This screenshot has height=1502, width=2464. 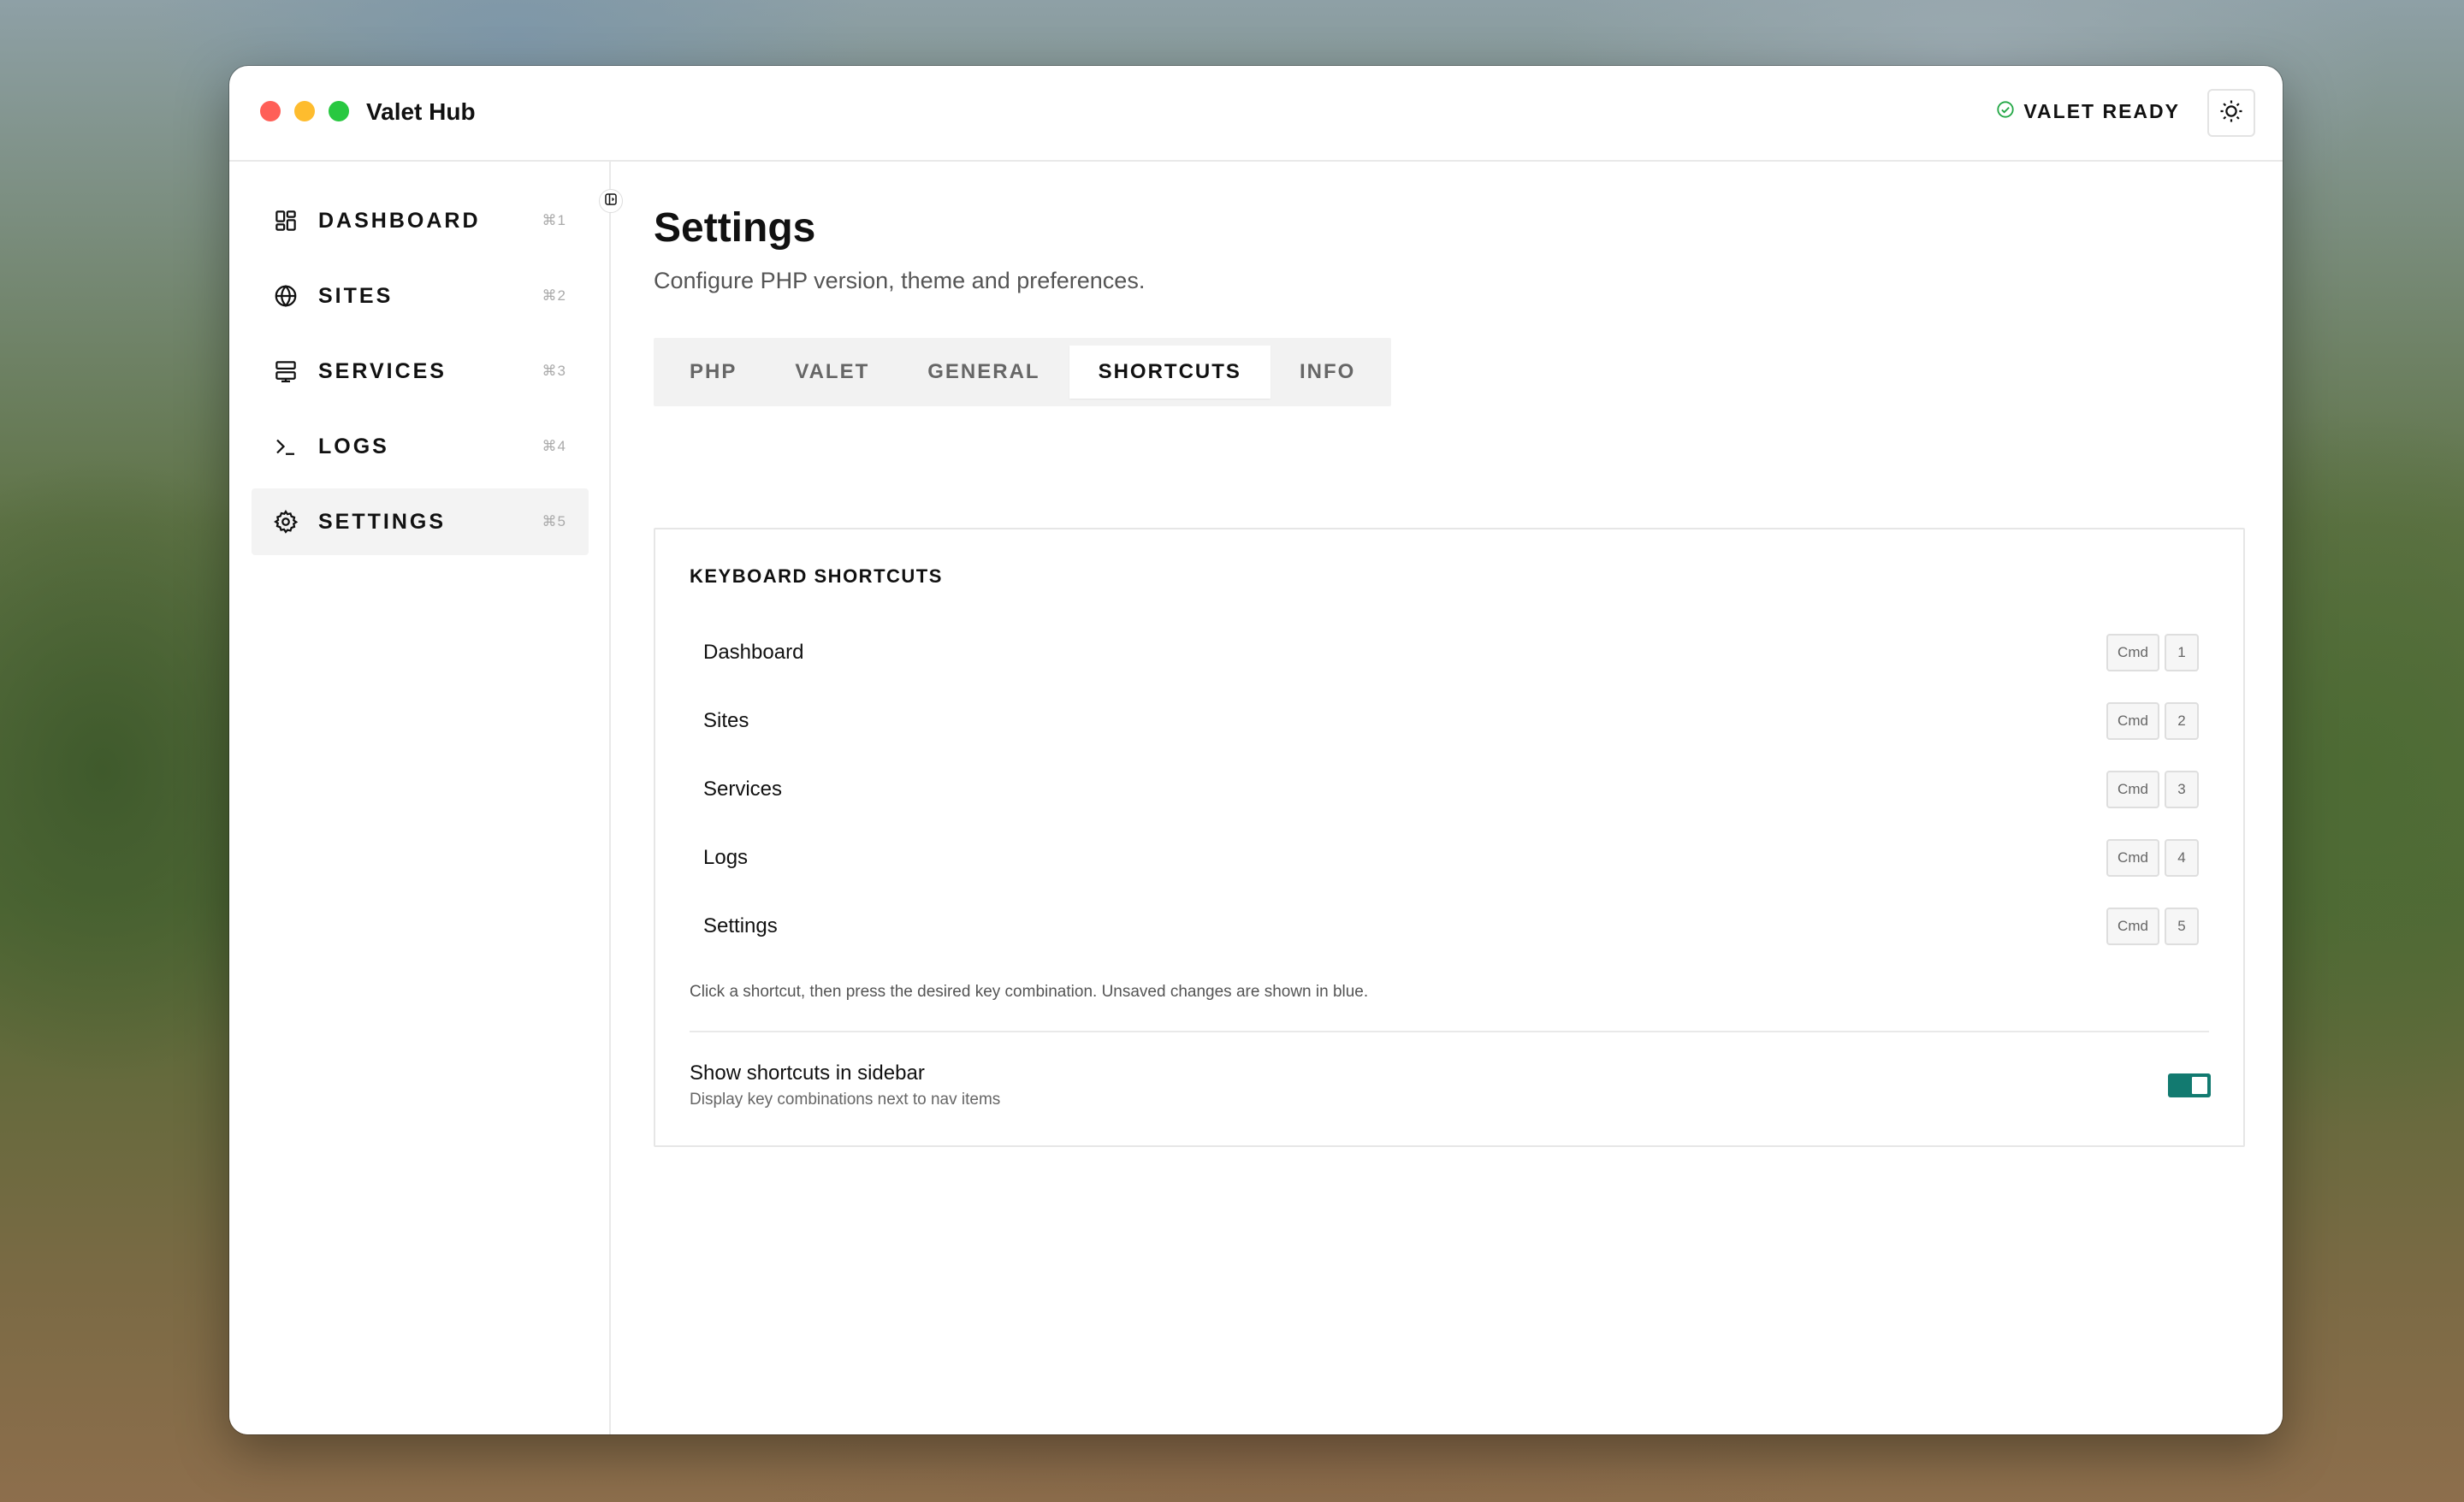 I want to click on shortcut-name: Logs, so click(x=726, y=857).